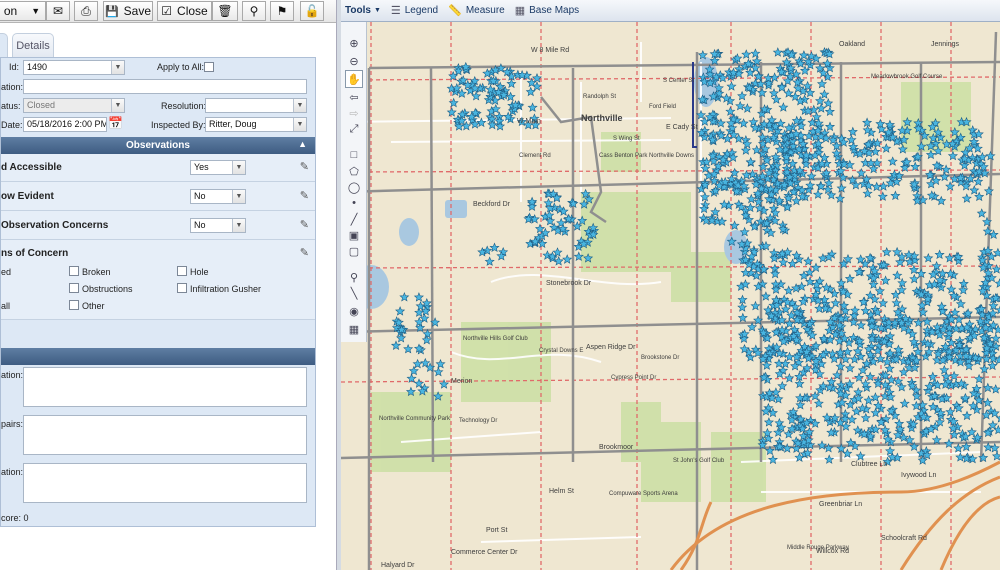 This screenshot has width=1000, height=570. I want to click on status-select: Closed ▼, so click(74, 105).